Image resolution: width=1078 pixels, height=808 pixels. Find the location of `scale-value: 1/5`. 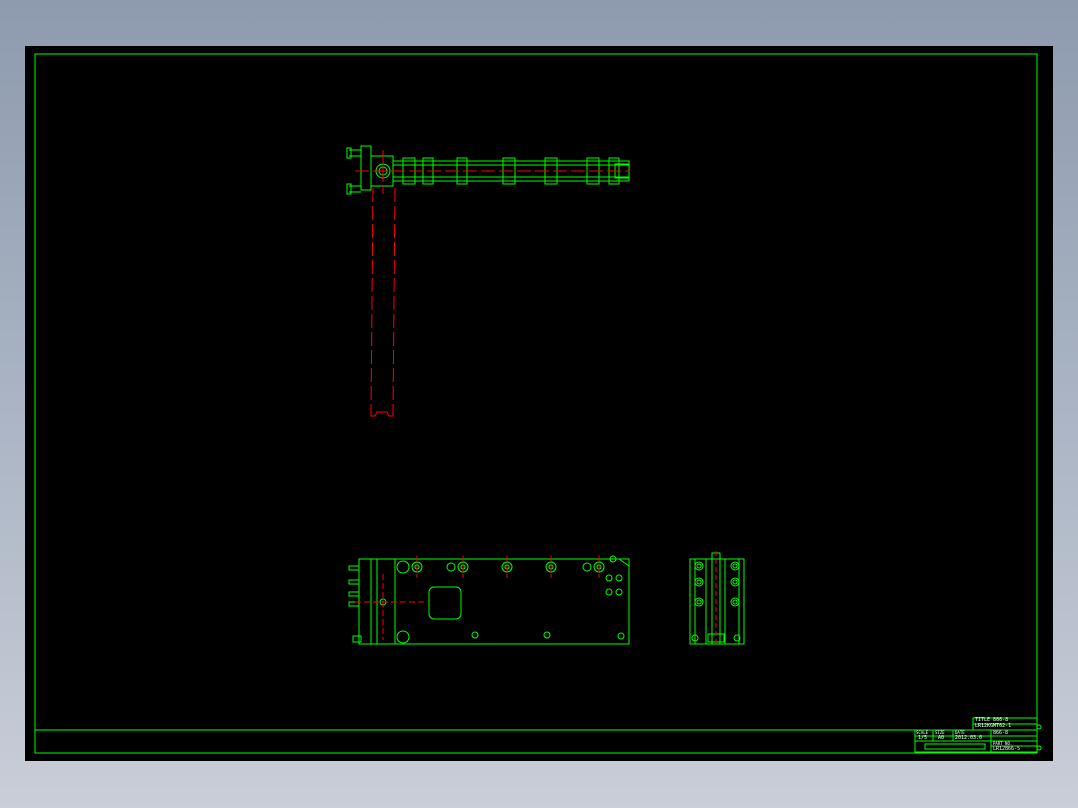

scale-value: 1/5 is located at coordinates (923, 738).